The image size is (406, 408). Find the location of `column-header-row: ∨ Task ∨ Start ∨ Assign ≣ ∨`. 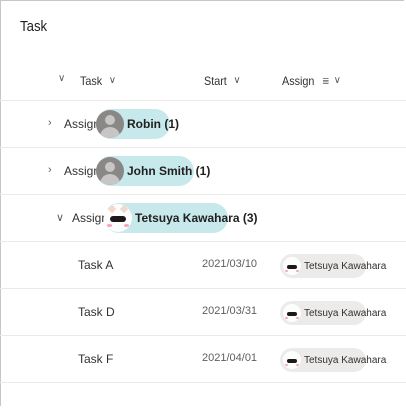

column-header-row: ∨ Task ∨ Start ∨ Assign ≣ ∨ is located at coordinates (203, 80).